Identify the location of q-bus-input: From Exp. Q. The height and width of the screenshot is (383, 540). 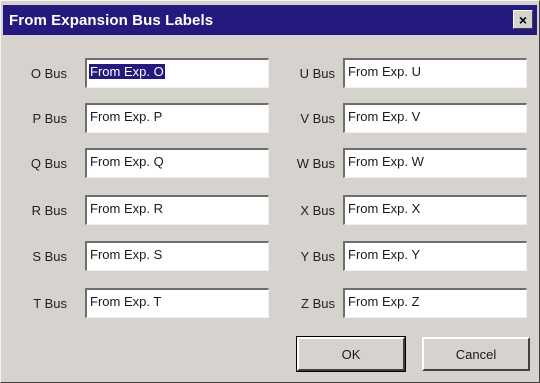
(177, 163).